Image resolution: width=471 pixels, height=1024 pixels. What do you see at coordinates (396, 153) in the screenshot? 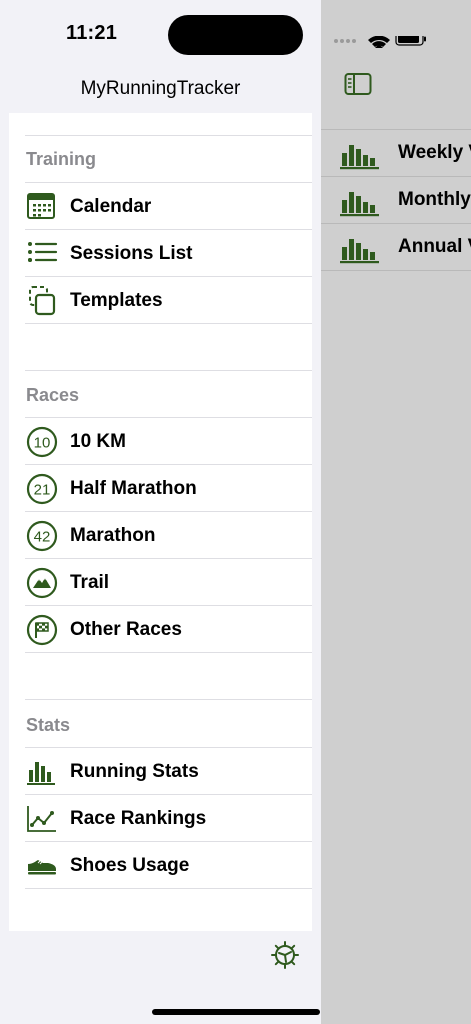
I see `detail-item-weekly: Weekly V` at bounding box center [396, 153].